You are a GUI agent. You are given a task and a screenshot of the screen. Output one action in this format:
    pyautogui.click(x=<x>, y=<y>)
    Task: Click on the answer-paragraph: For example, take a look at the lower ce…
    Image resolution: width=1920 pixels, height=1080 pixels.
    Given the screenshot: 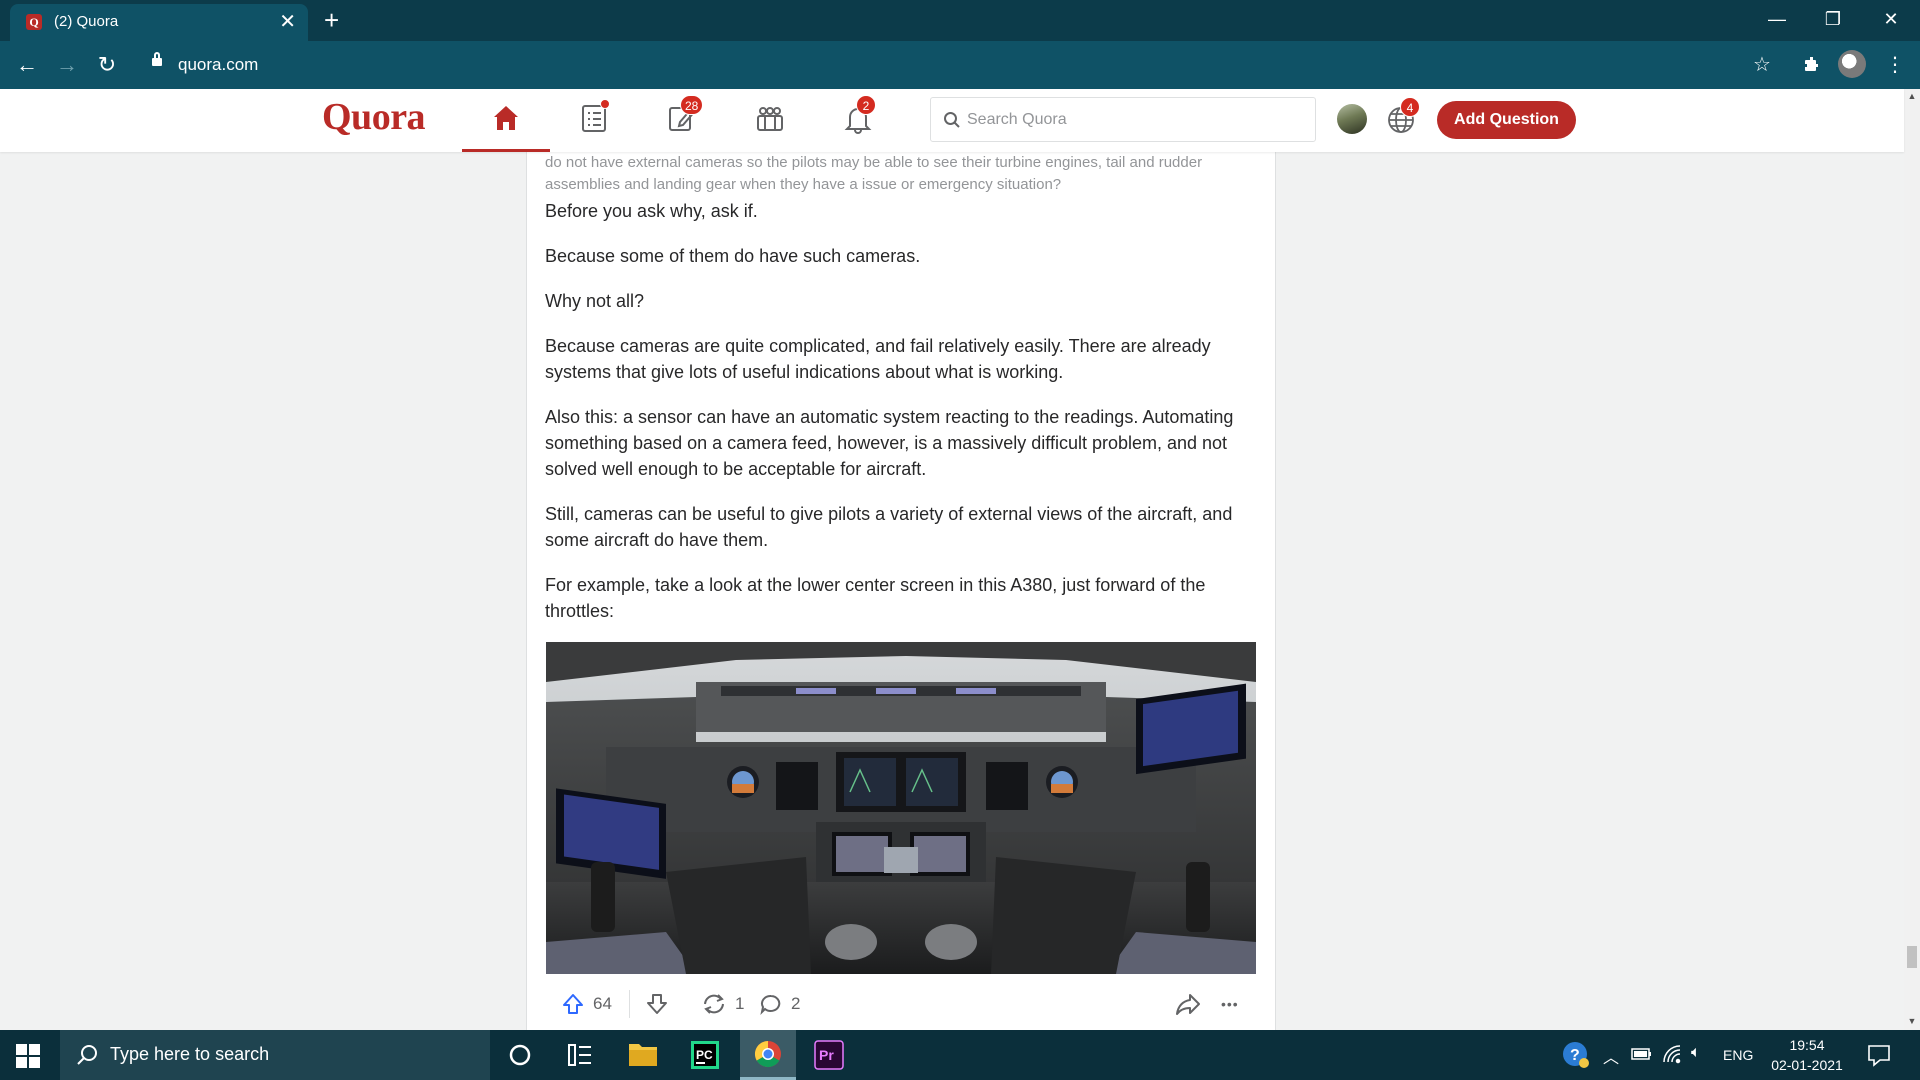 What is the action you would take?
    pyautogui.click(x=875, y=598)
    